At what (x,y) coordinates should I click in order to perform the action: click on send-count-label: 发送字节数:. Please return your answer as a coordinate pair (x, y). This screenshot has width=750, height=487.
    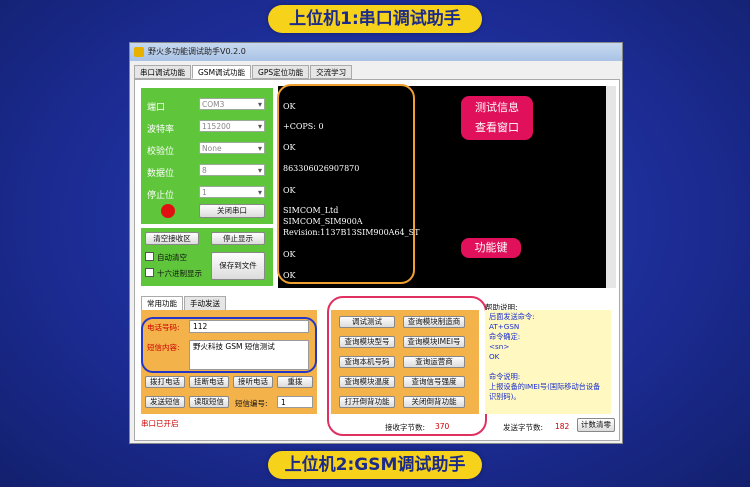
    Looking at the image, I should click on (523, 427).